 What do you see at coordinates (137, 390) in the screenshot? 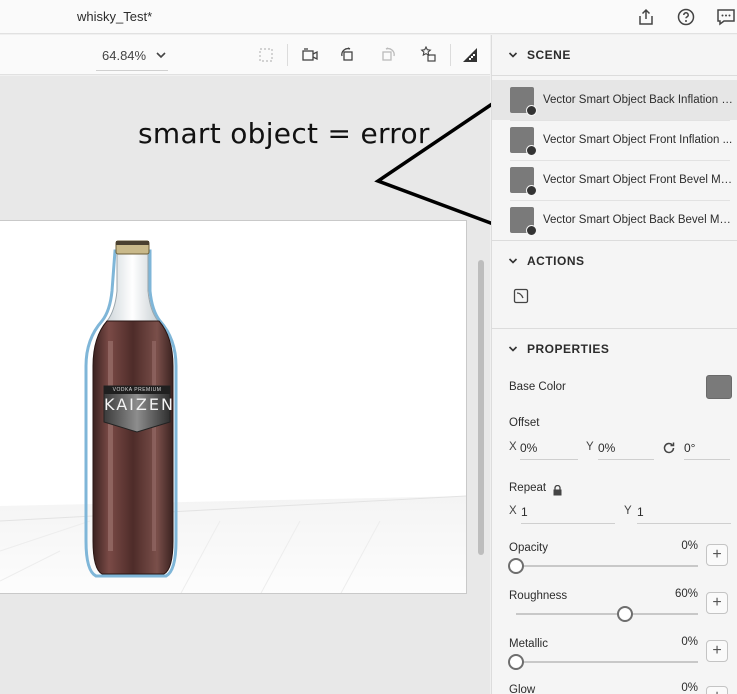
I see `bottle-label-tagline: VODKA PREMIUM` at bounding box center [137, 390].